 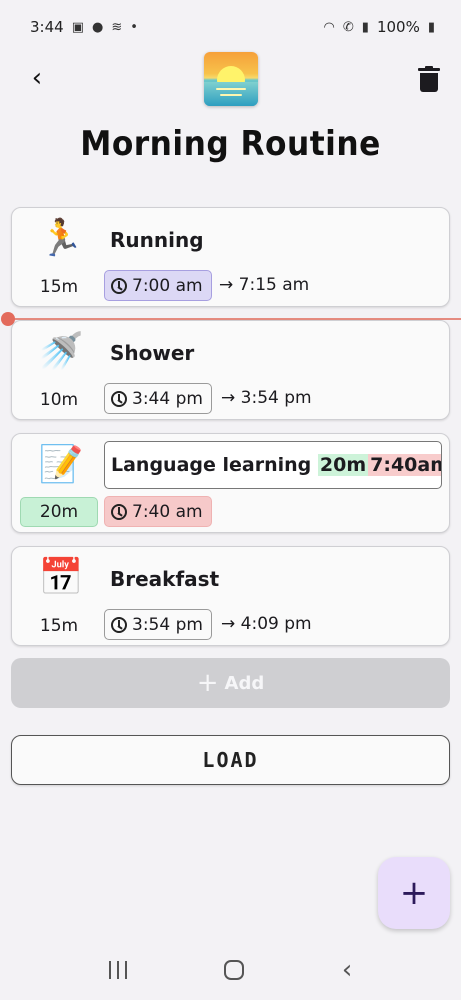 I want to click on status-time: 3:44, so click(x=47, y=27).